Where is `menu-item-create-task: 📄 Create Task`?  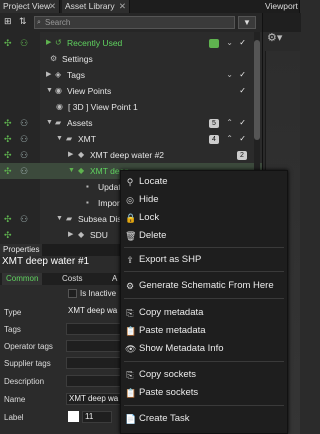 menu-item-create-task: 📄 Create Task is located at coordinates (205, 419).